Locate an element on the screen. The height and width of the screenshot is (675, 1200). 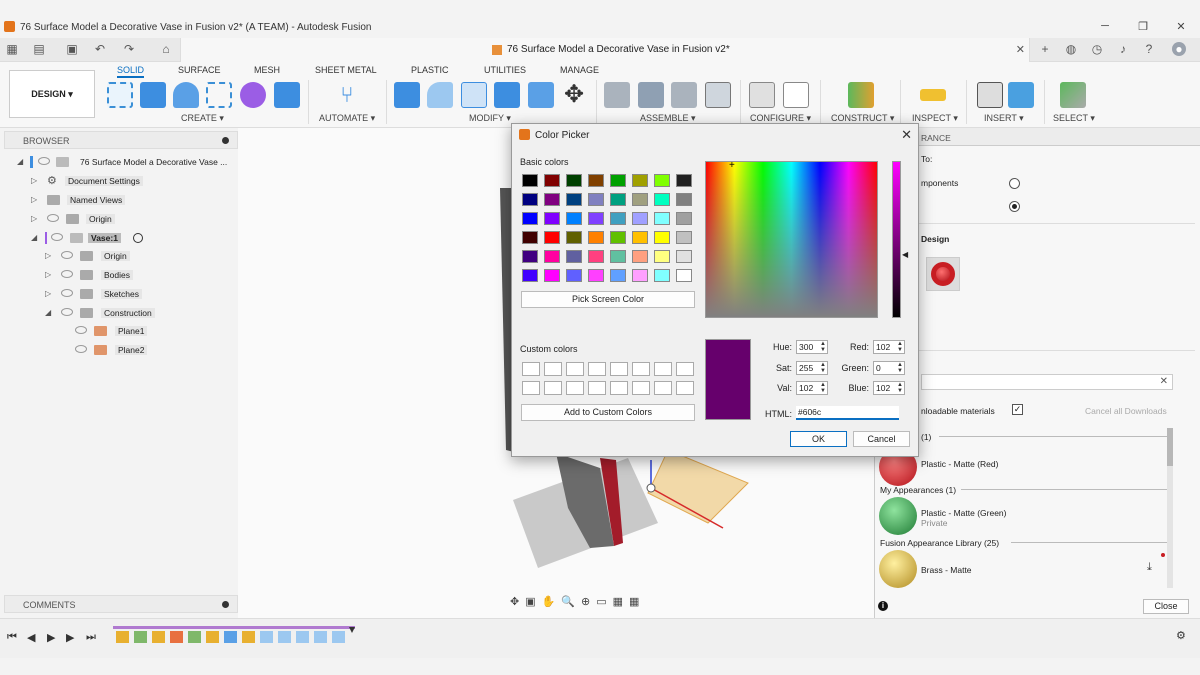
measure-icon is located at coordinates (933, 95).